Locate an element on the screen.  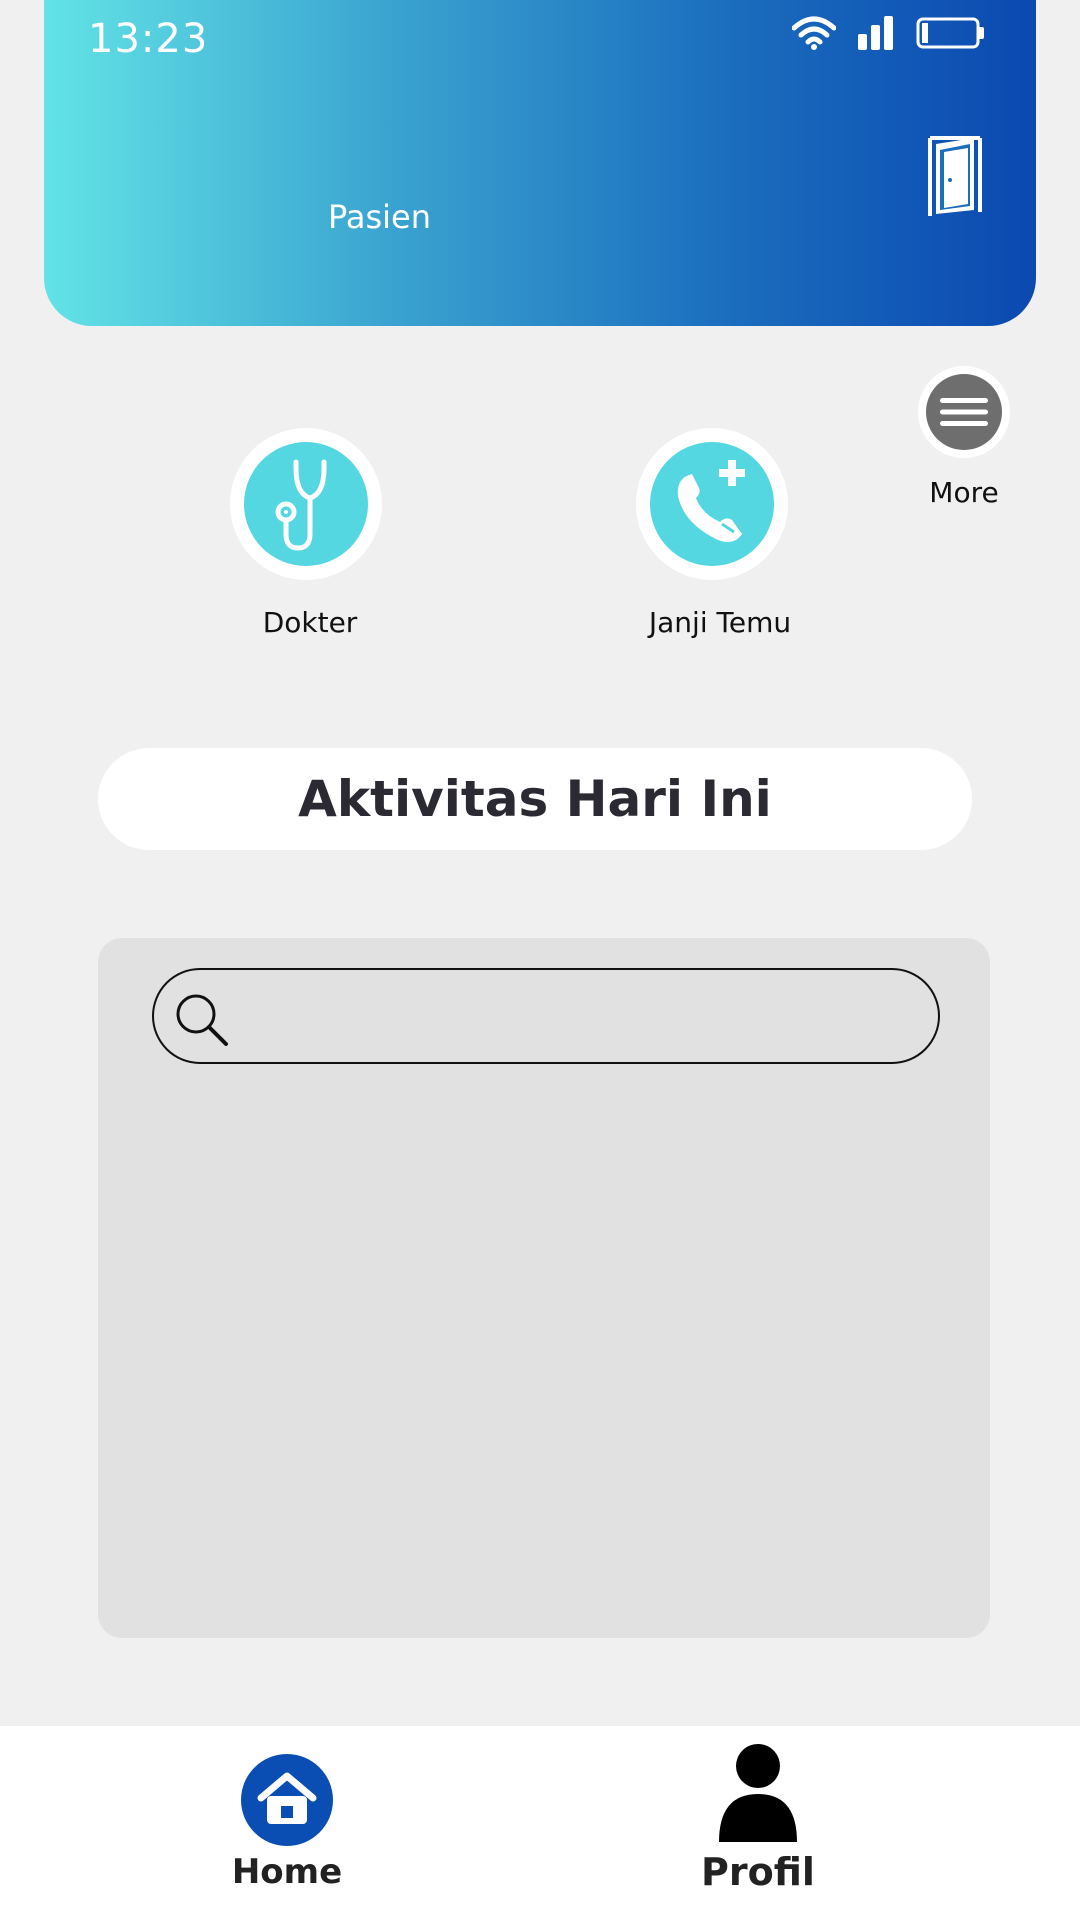
search-icon is located at coordinates (202, 1020).